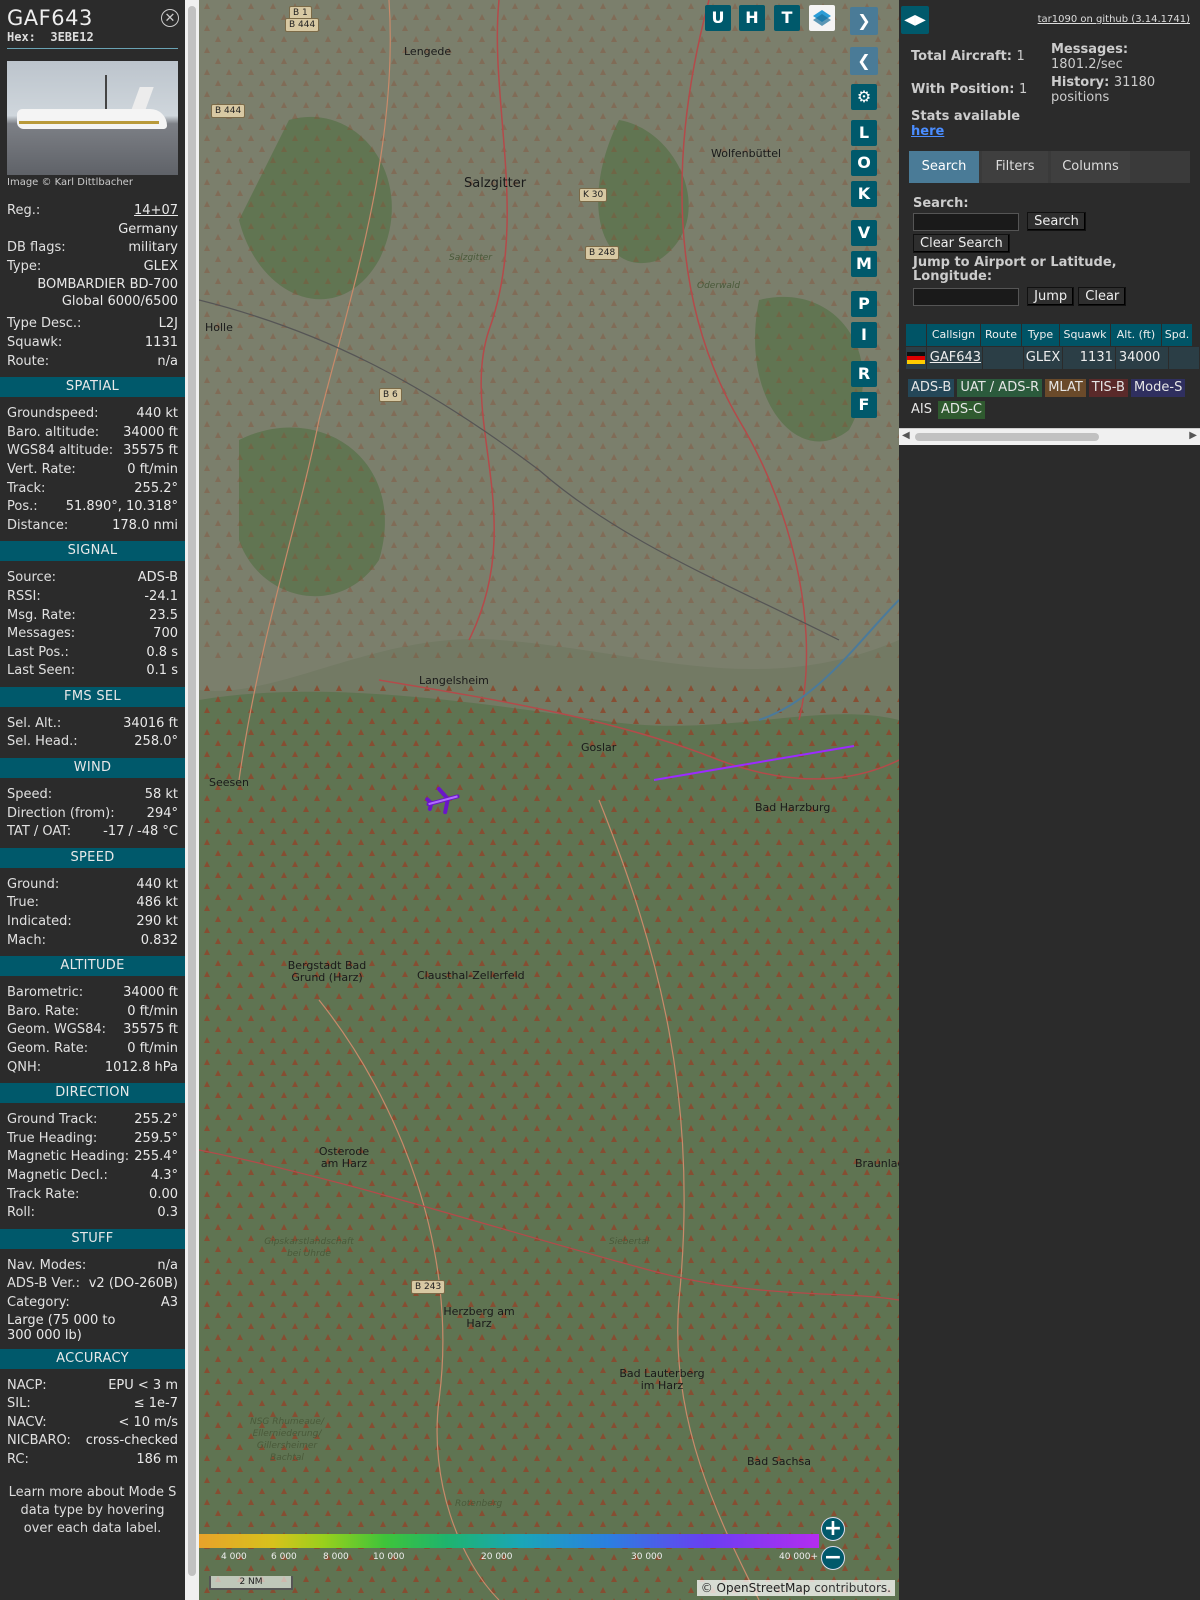 The width and height of the screenshot is (1200, 1600). What do you see at coordinates (864, 264) in the screenshot?
I see `map-button-m: M` at bounding box center [864, 264].